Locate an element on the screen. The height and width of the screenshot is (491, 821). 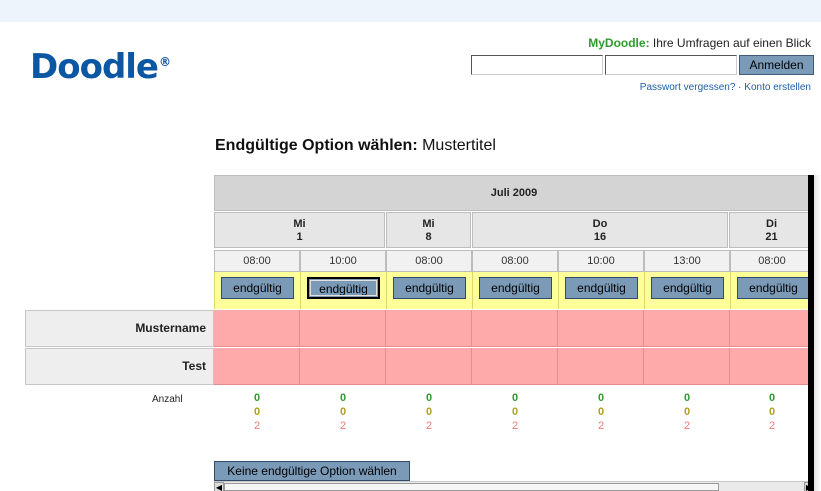
page-title: Endgültige Option wählen: Mustertitel is located at coordinates (355, 146).